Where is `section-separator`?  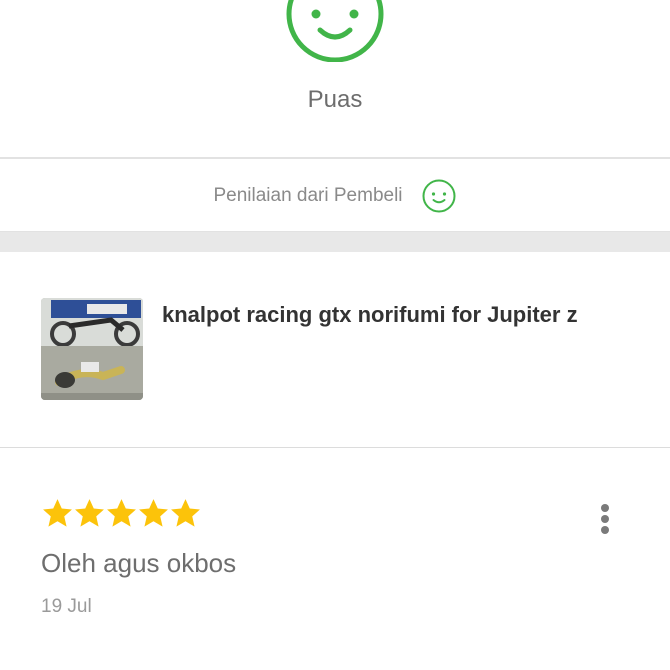
section-separator is located at coordinates (335, 242).